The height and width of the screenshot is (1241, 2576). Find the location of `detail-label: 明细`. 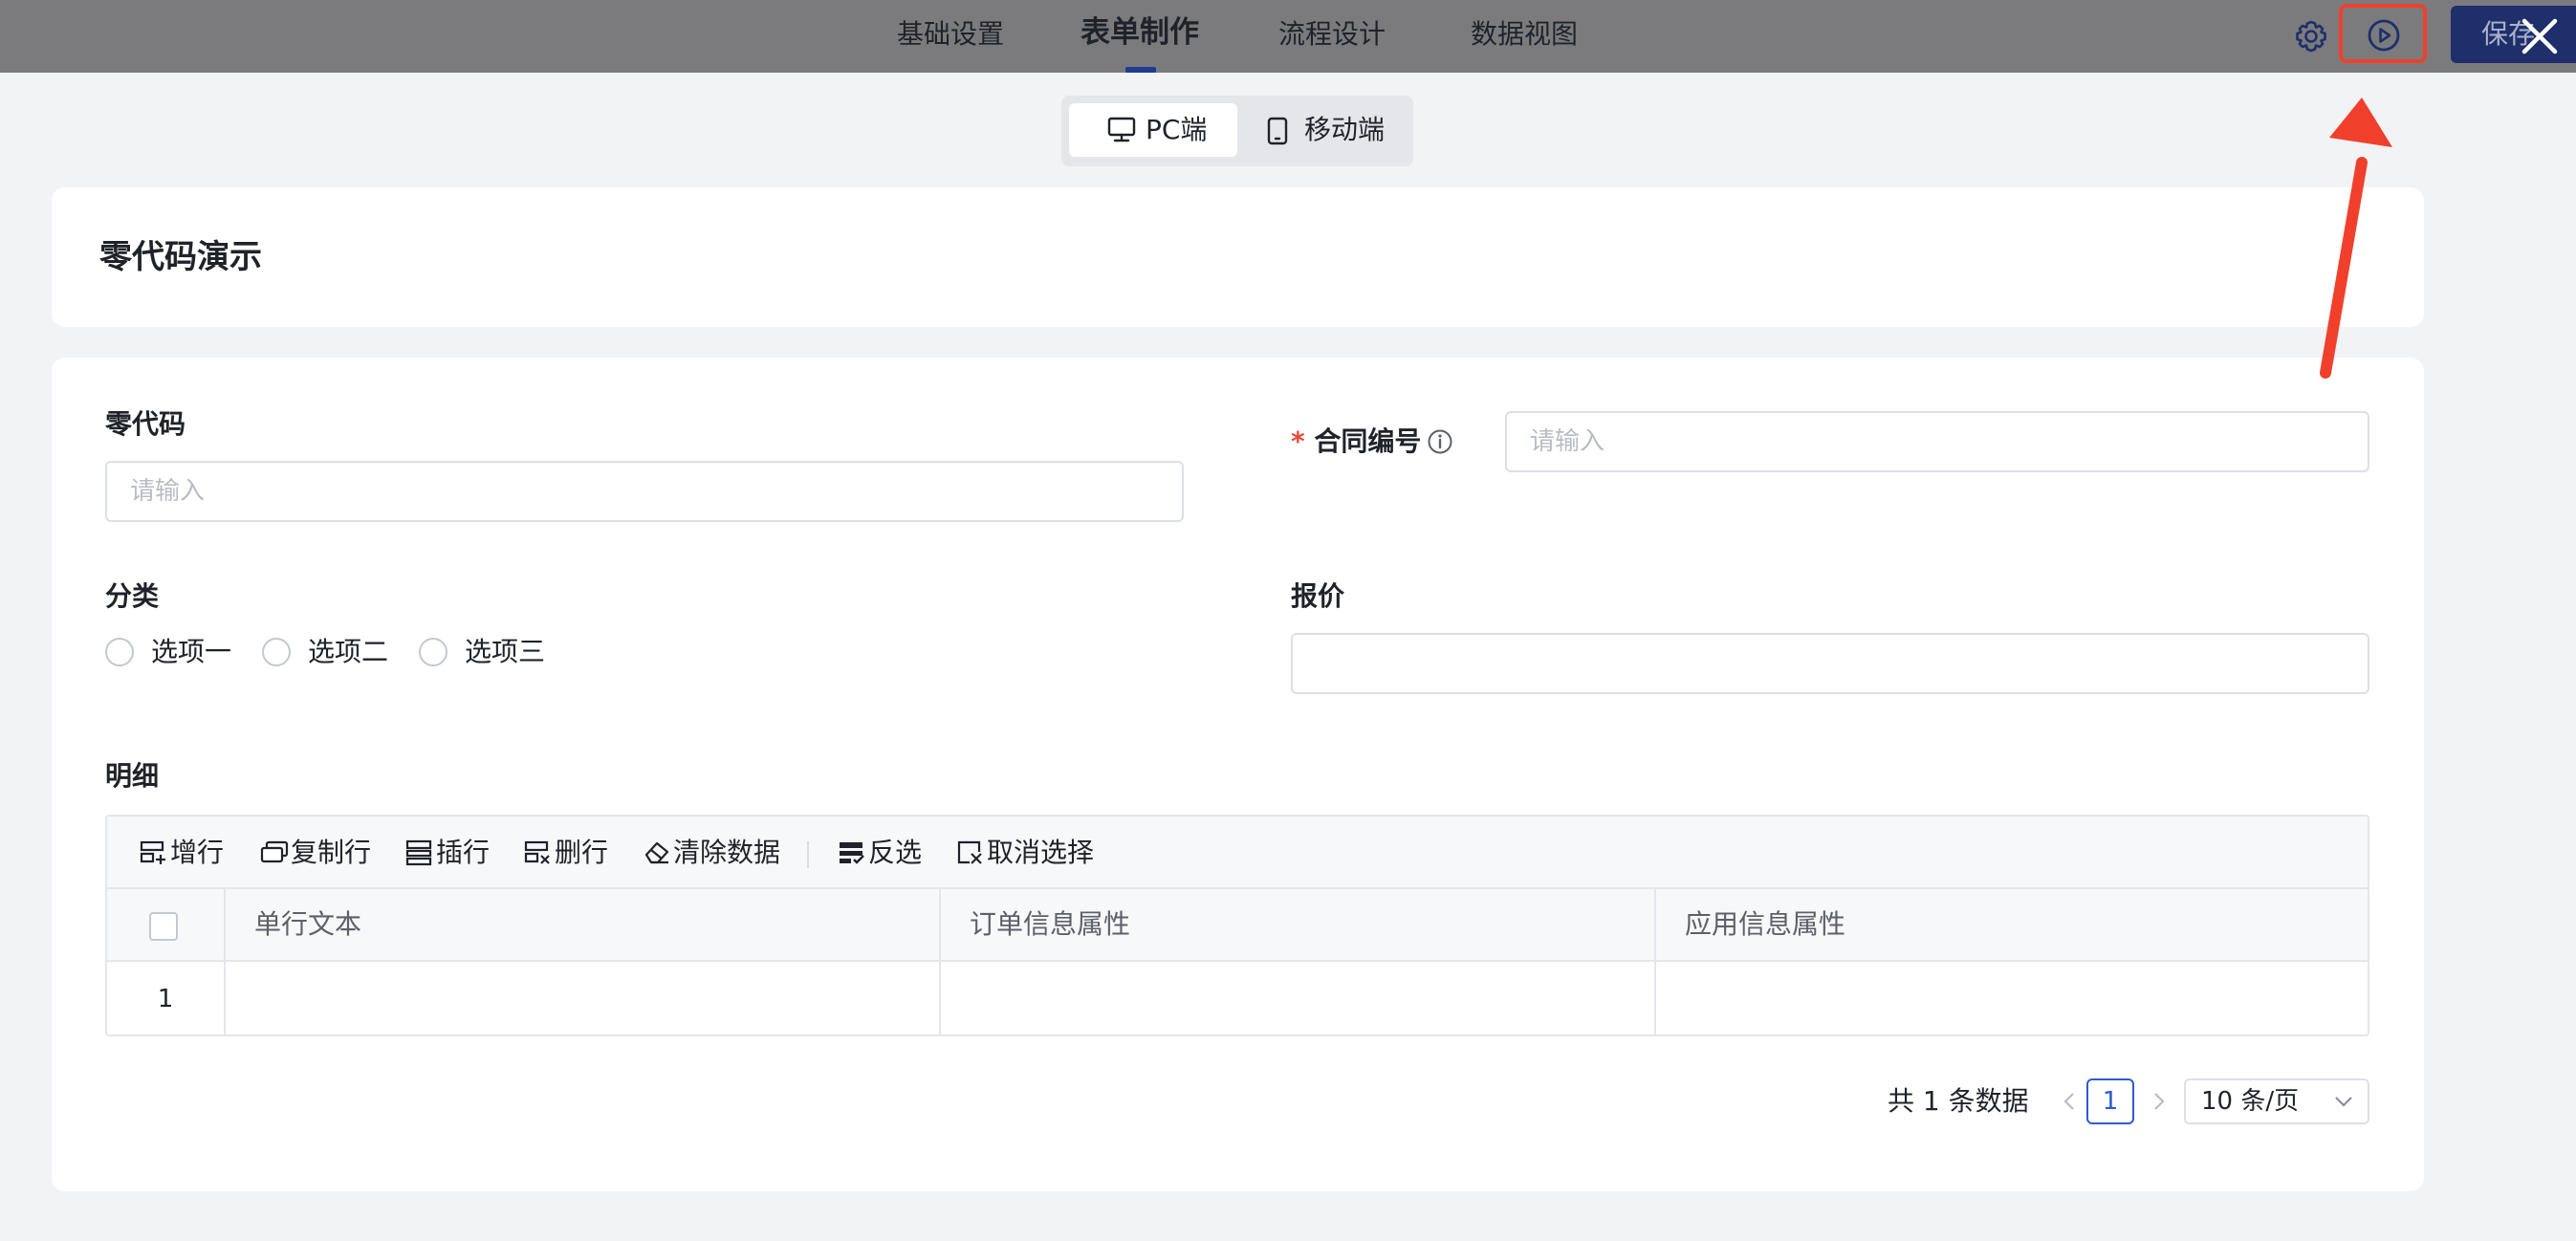

detail-label: 明细 is located at coordinates (132, 776).